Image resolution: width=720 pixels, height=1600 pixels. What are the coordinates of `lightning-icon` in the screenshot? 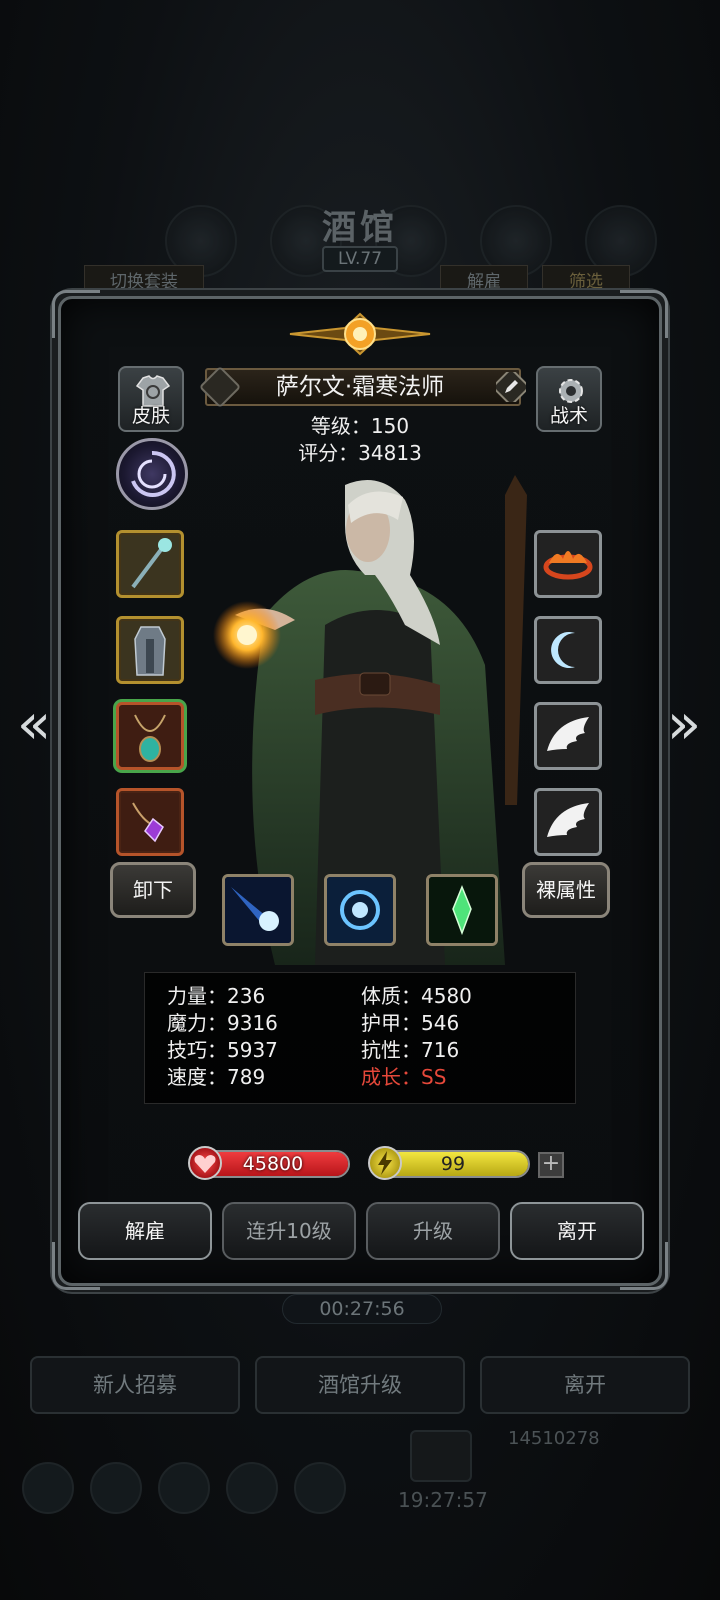 It's located at (385, 1163).